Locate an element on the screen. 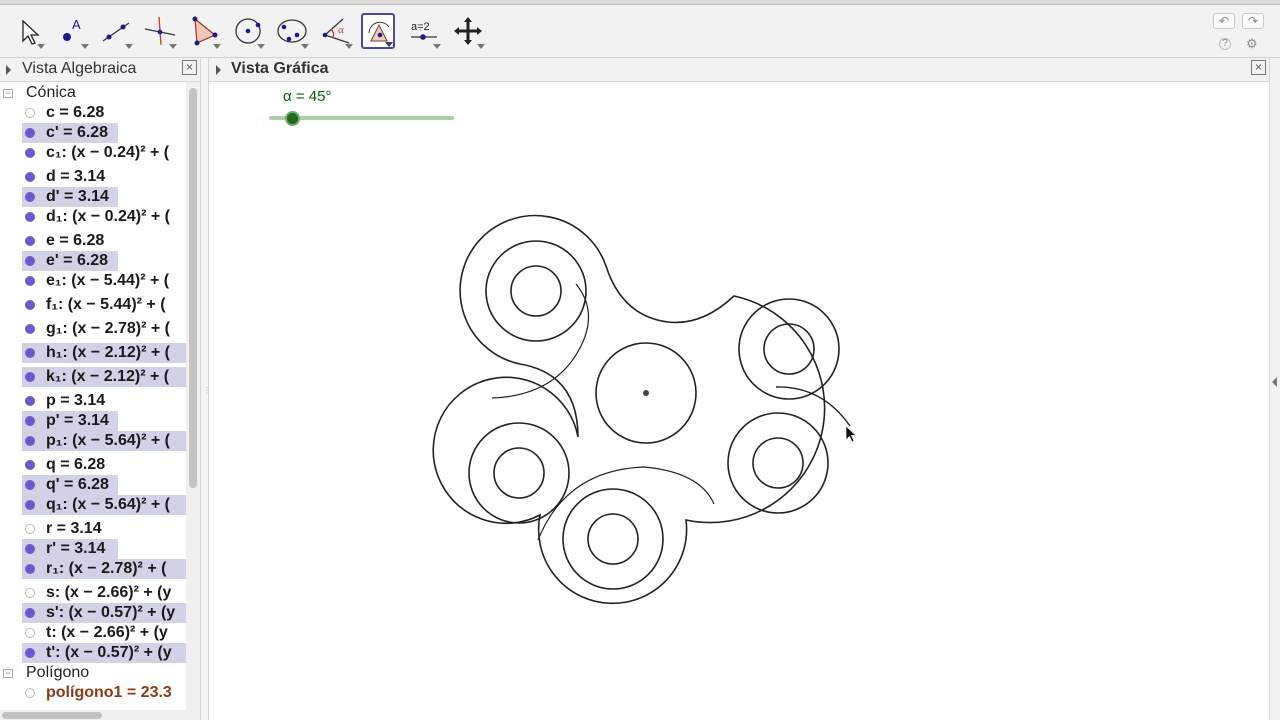  rotate-tool-button is located at coordinates (378, 31).